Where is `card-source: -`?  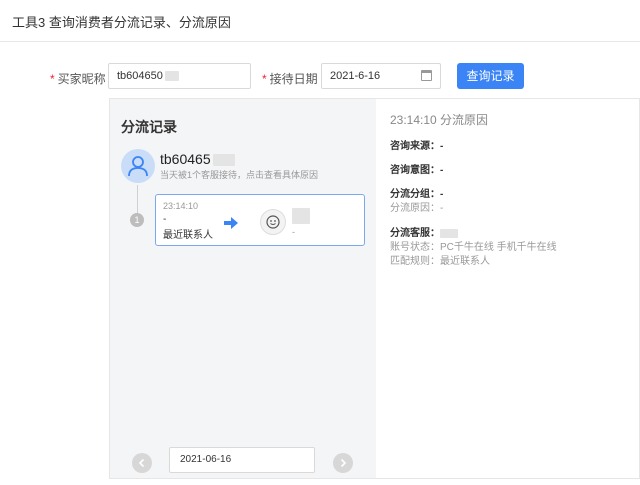
card-source: - is located at coordinates (165, 219).